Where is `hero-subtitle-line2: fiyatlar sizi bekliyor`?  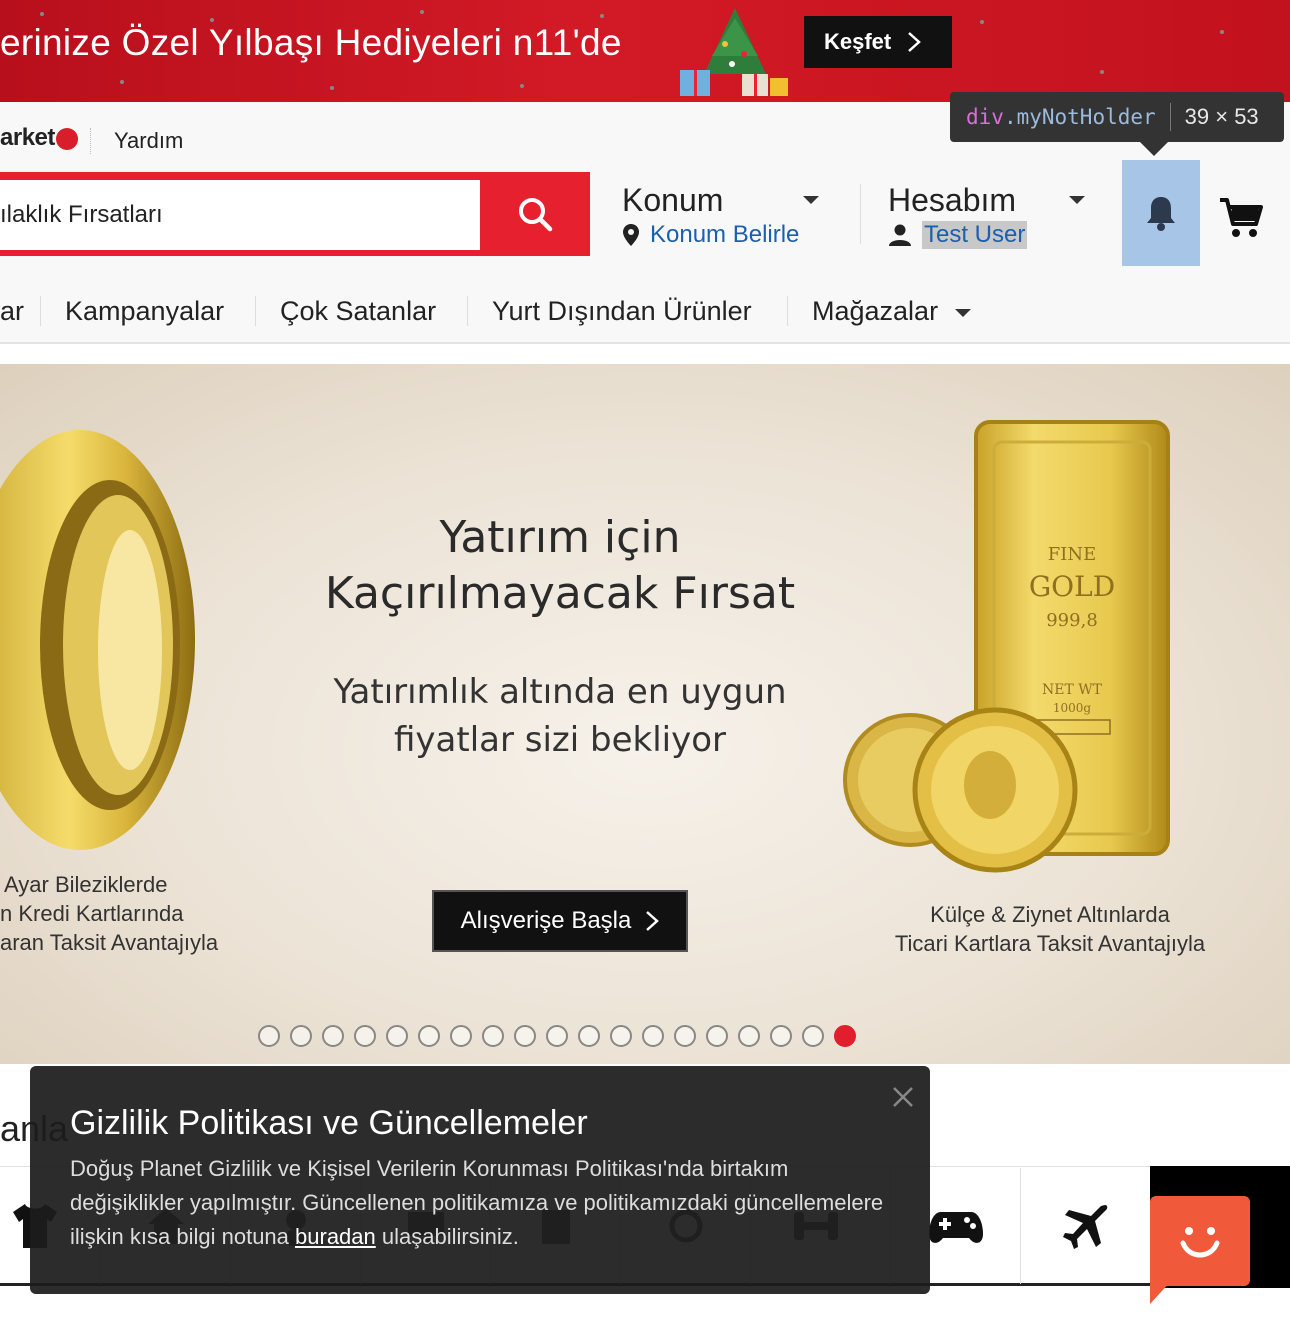 hero-subtitle-line2: fiyatlar sizi bekliyor is located at coordinates (559, 740).